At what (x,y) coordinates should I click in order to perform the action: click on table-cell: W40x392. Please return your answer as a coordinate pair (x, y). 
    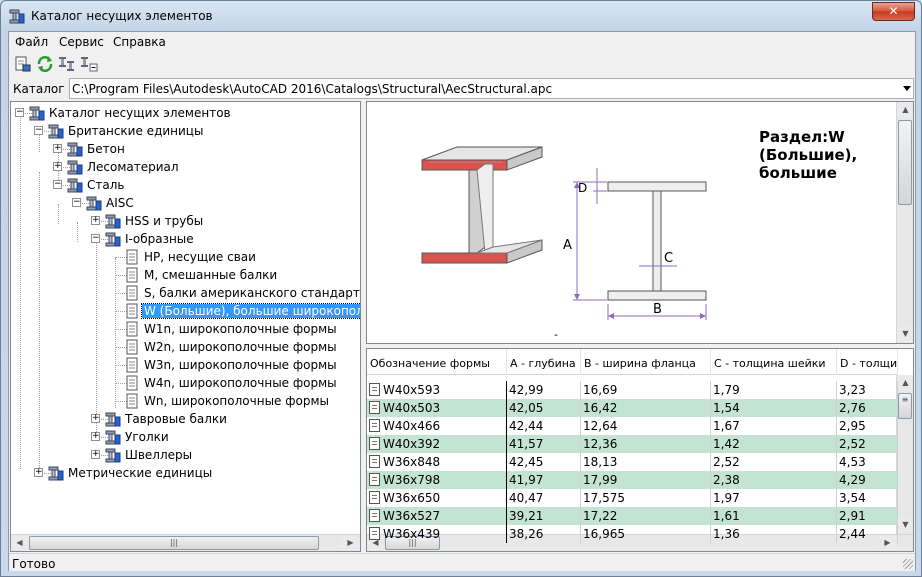
    Looking at the image, I should click on (437, 444).